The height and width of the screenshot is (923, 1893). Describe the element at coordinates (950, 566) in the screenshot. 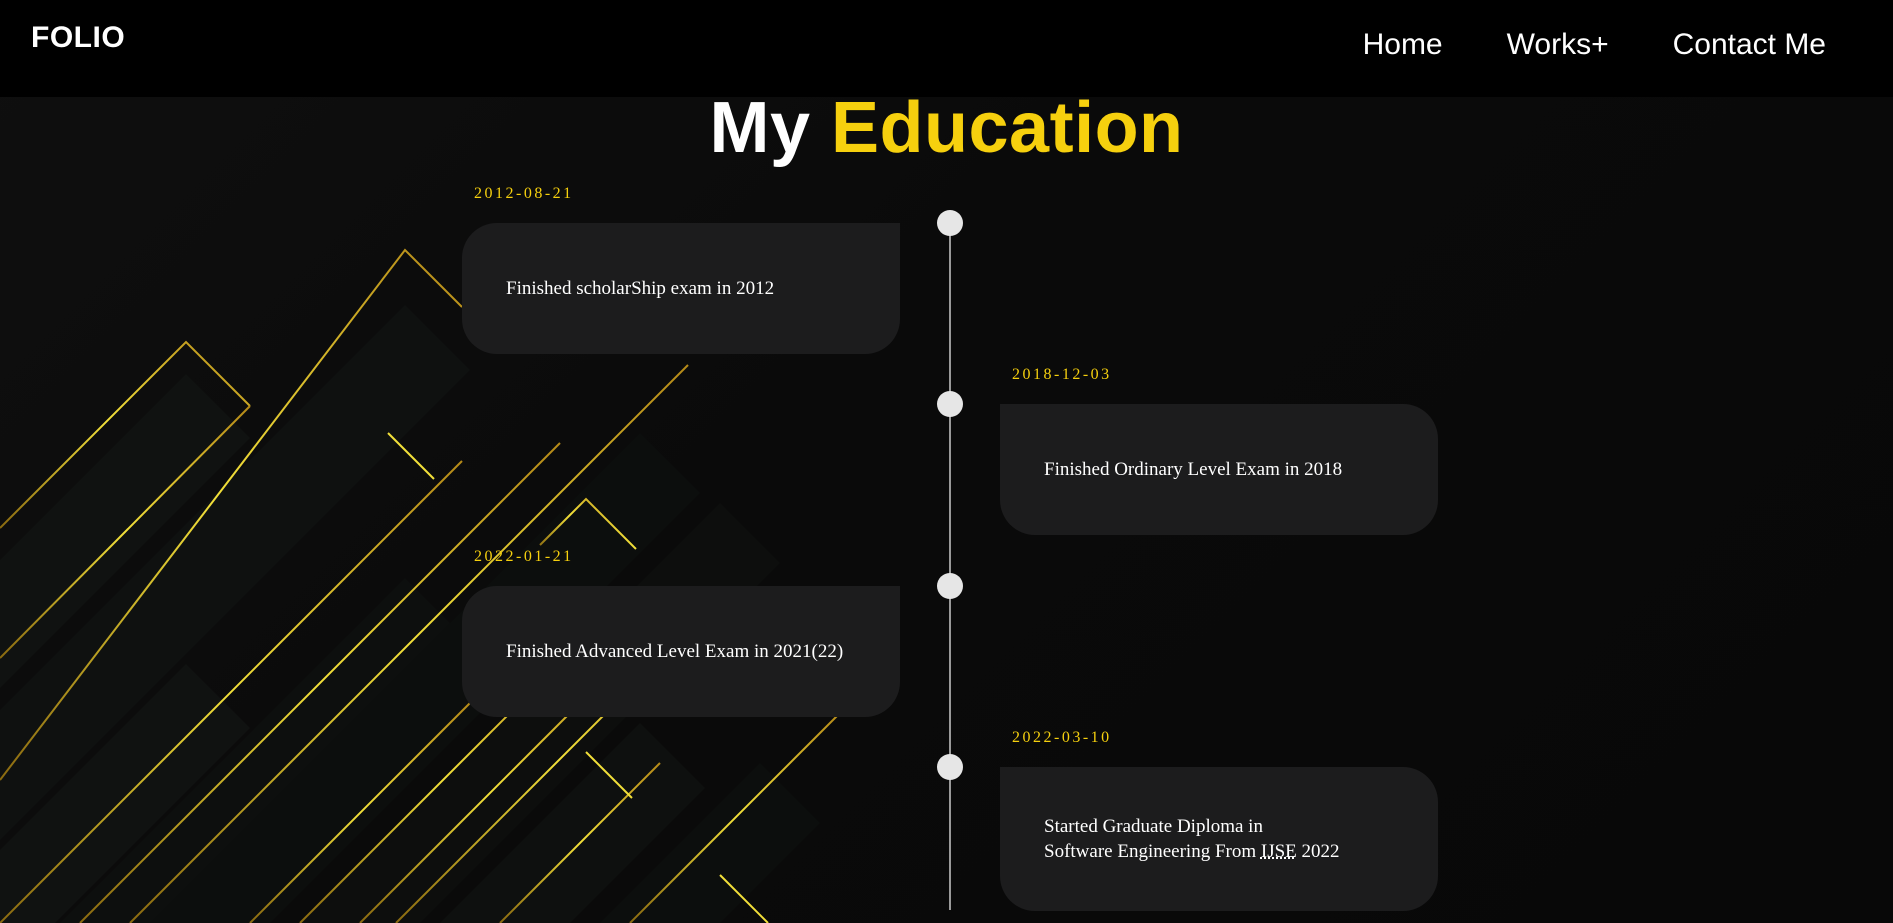

I see `timeline-line` at that location.